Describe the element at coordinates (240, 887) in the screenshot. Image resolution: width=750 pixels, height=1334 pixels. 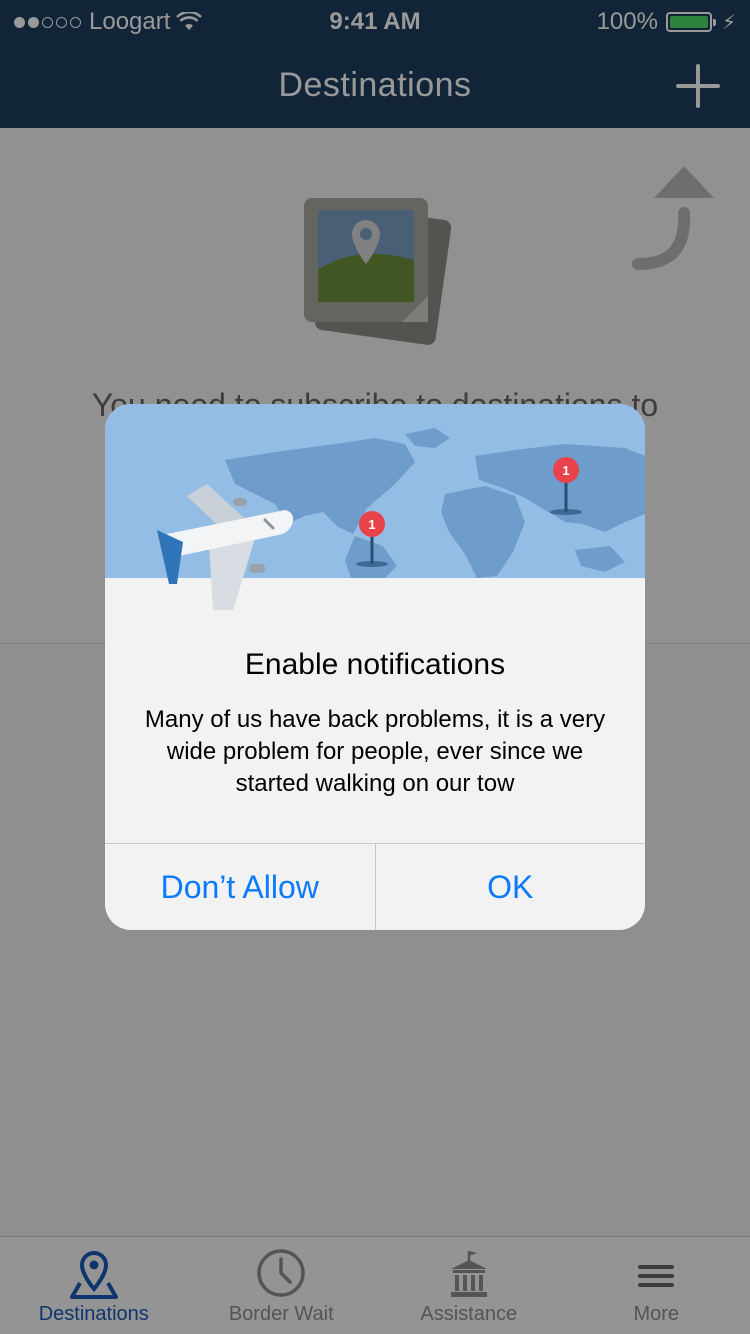
I see `dont-allow-button: Don’t Allow` at that location.